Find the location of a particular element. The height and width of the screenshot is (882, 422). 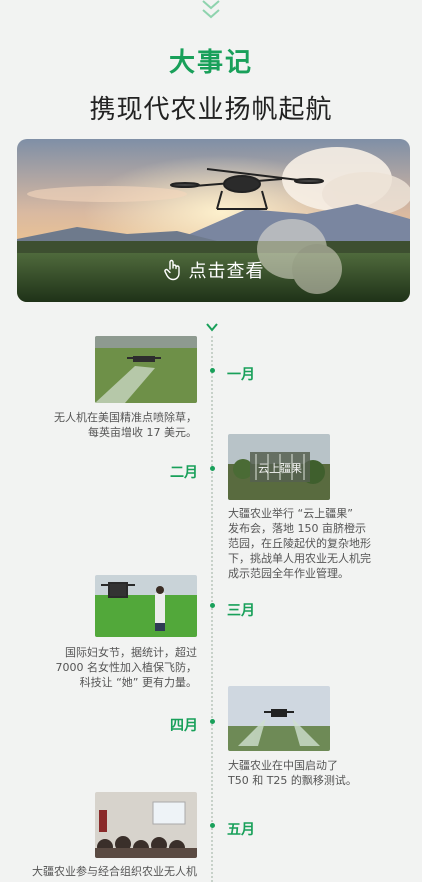

timeline-photo-january is located at coordinates (146, 369).